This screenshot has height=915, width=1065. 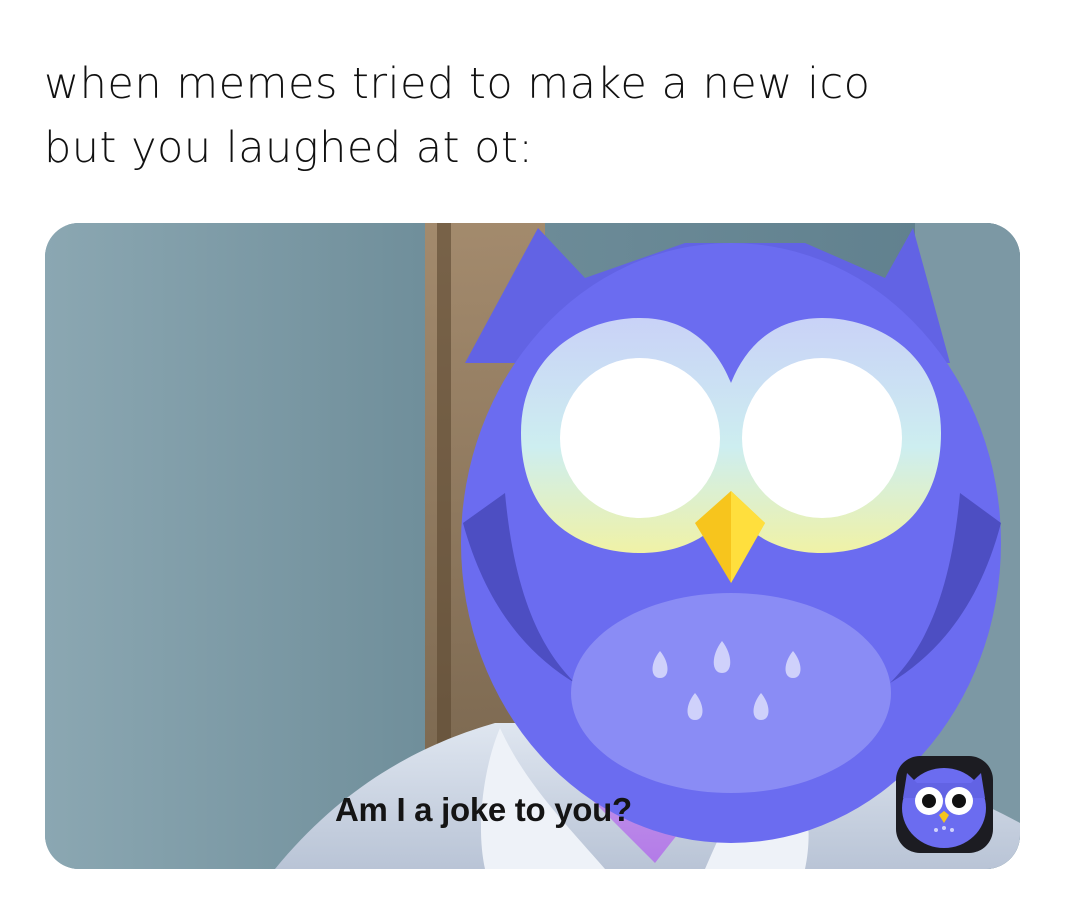 What do you see at coordinates (457, 84) in the screenshot?
I see `caption-line-1: when memes tried to make a new ico` at bounding box center [457, 84].